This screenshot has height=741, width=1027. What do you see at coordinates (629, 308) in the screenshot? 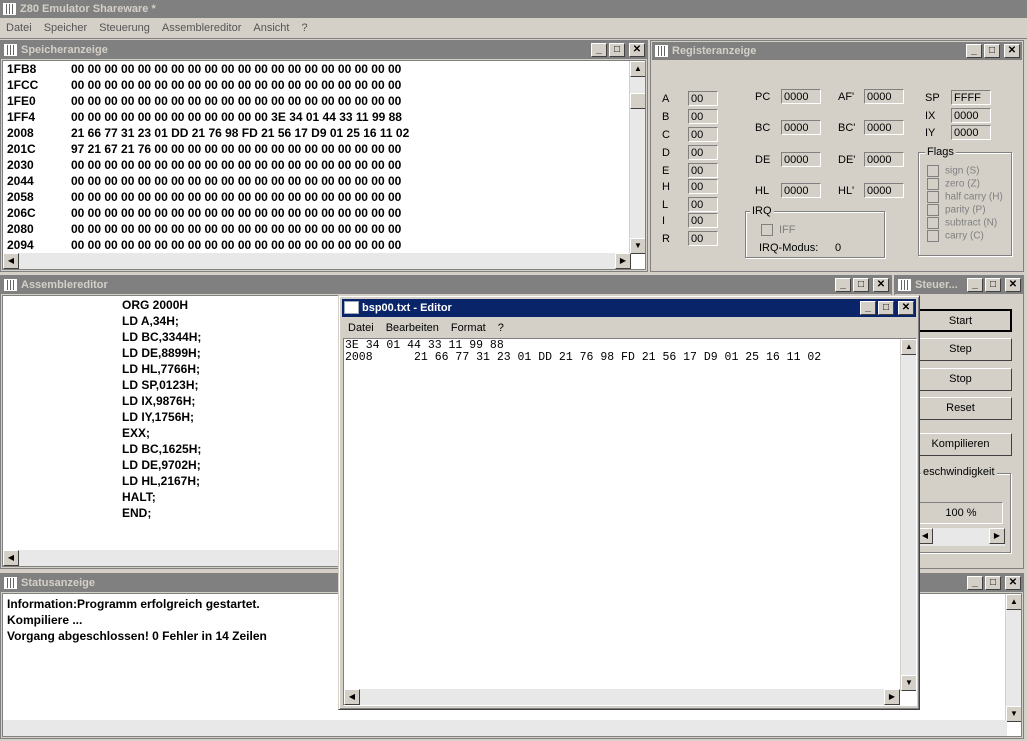
I see `notepad-titlebar: bsp00.txt - Editor _ □ ✕` at bounding box center [629, 308].